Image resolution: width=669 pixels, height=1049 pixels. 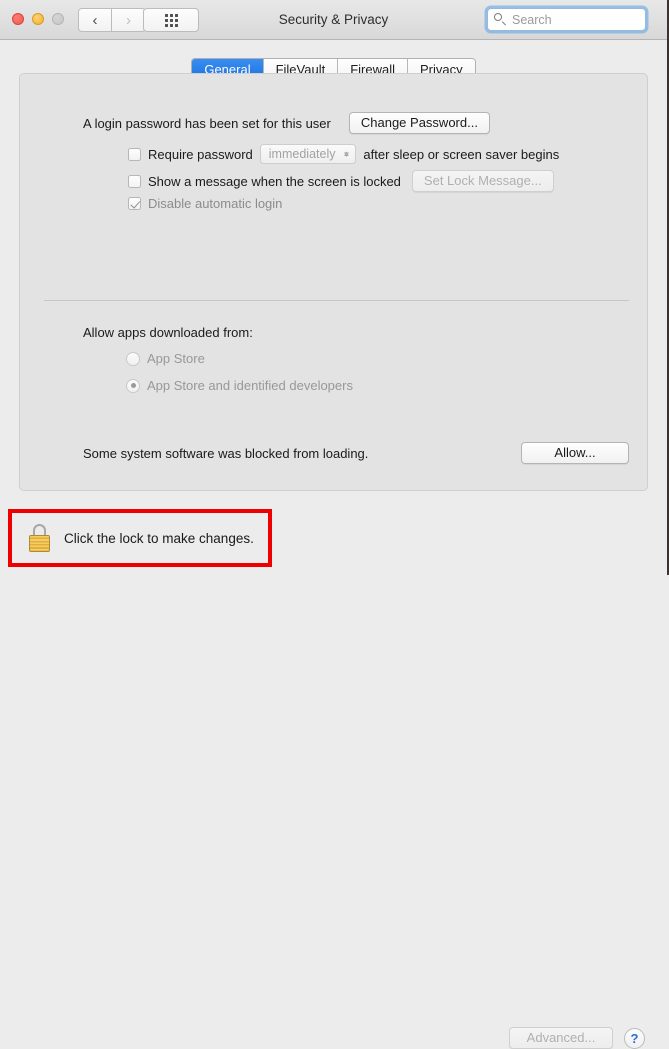 I want to click on allow-apps-title: Allow apps downloaded from:, so click(x=168, y=332).